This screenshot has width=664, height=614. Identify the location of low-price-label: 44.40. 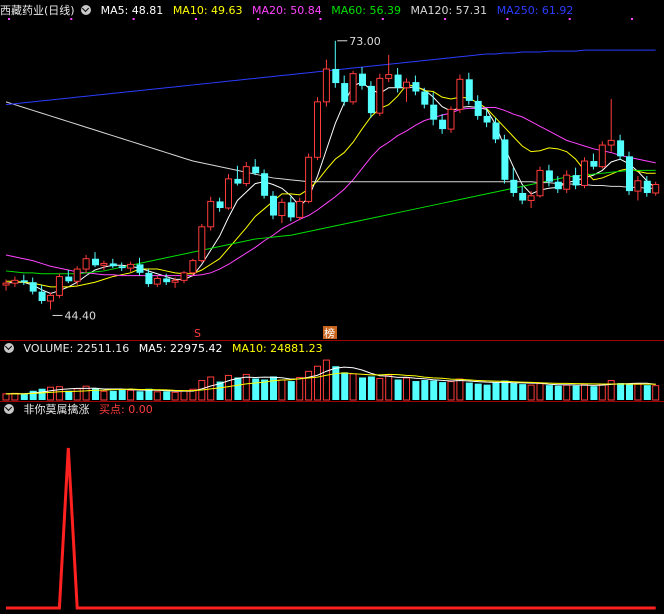
(81, 315).